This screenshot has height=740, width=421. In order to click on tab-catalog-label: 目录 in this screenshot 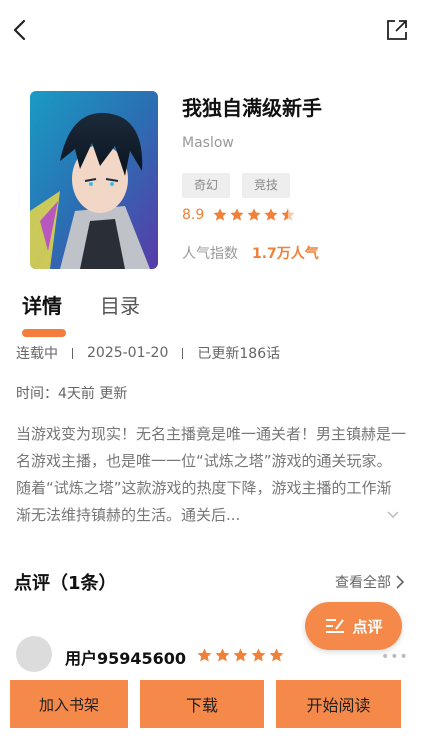, I will do `click(120, 306)`.